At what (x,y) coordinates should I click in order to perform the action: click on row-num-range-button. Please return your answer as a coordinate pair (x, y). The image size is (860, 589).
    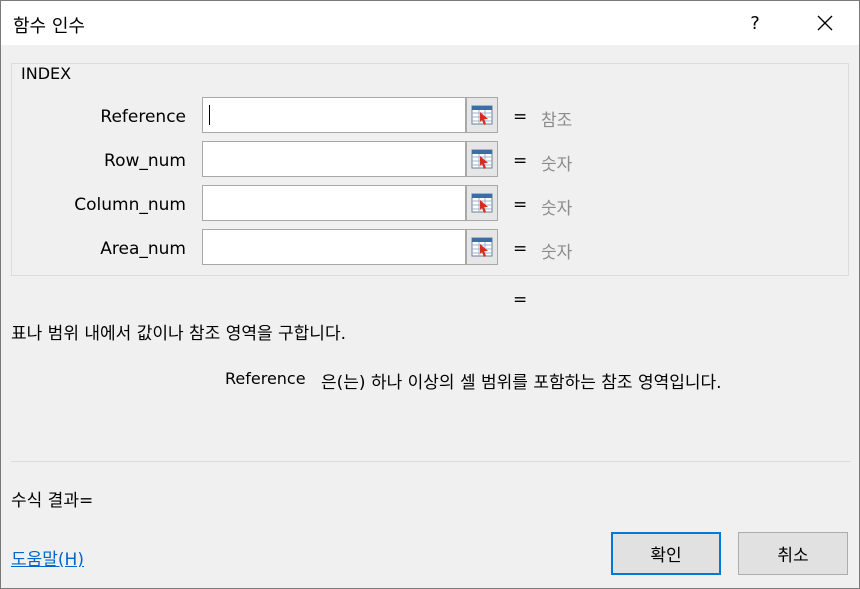
    Looking at the image, I should click on (482, 159).